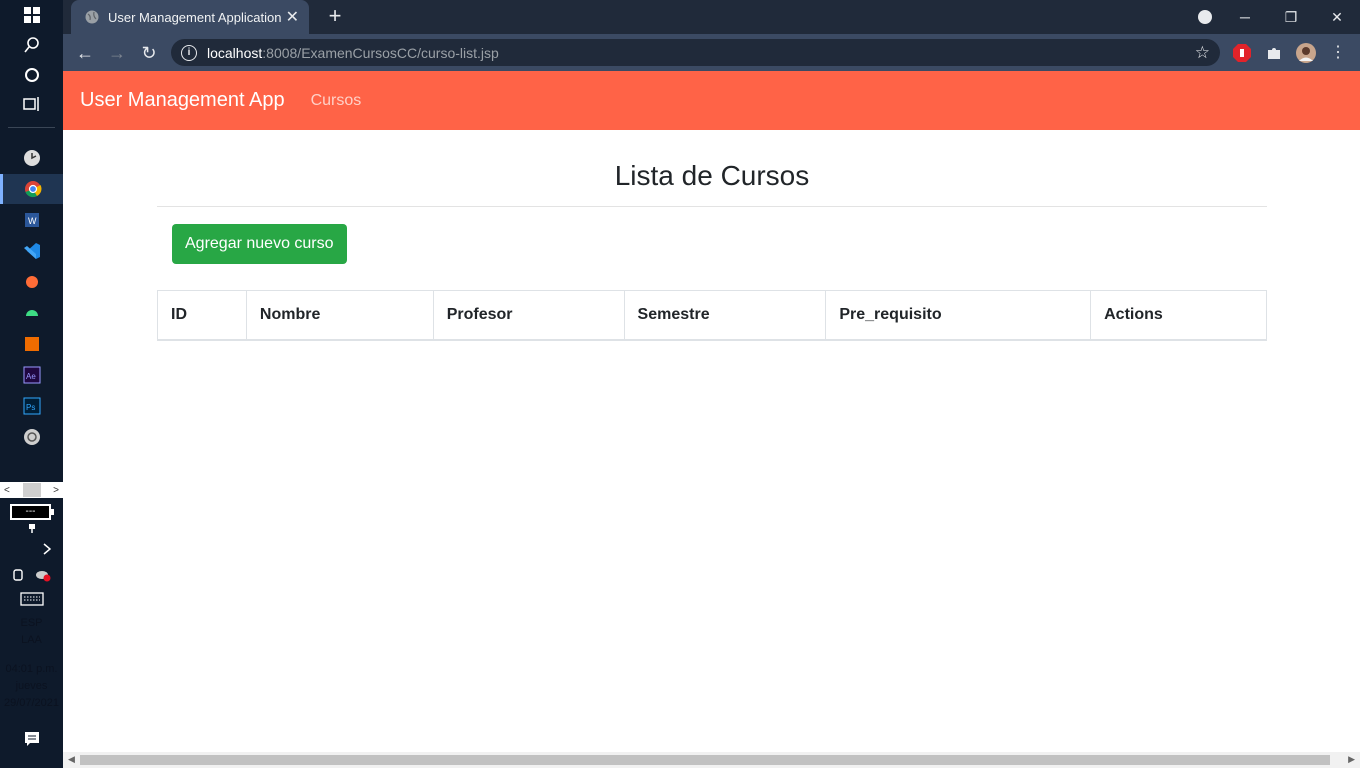  I want to click on nav-link-cursos: Cursos, so click(336, 101).